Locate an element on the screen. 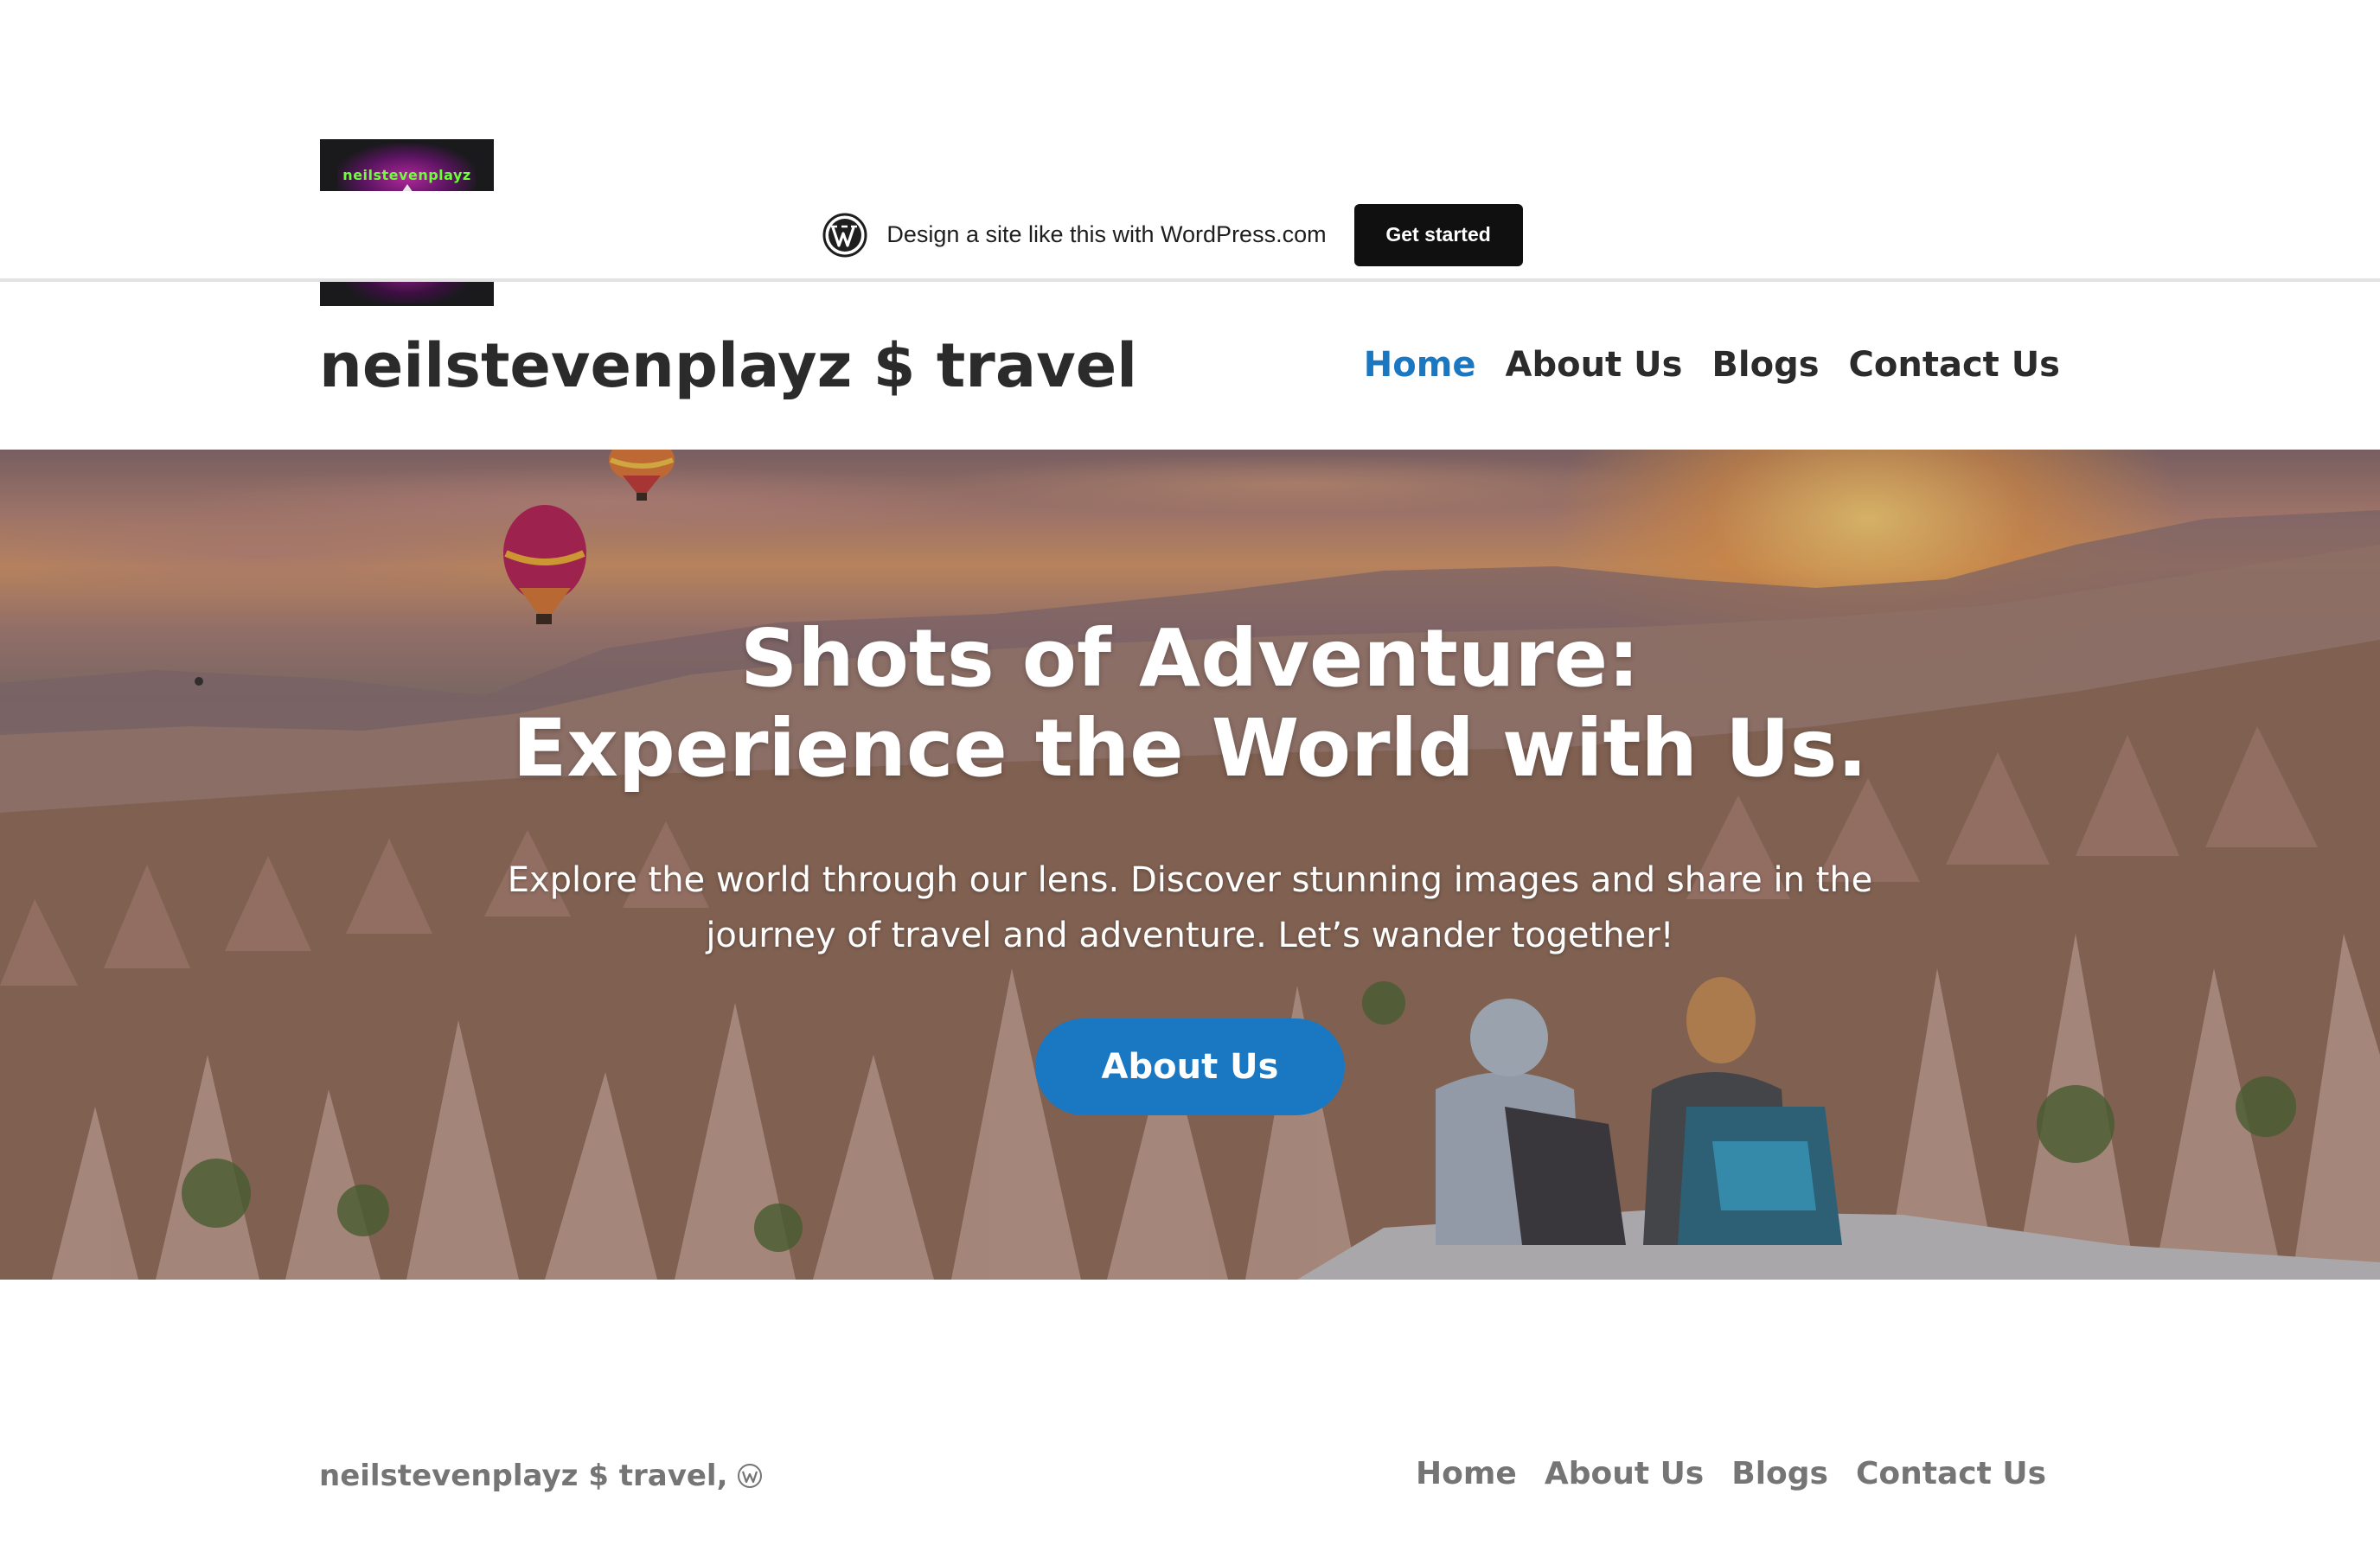 This screenshot has width=2380, height=1558. nav-item-blogs: Blogs is located at coordinates (1765, 365).